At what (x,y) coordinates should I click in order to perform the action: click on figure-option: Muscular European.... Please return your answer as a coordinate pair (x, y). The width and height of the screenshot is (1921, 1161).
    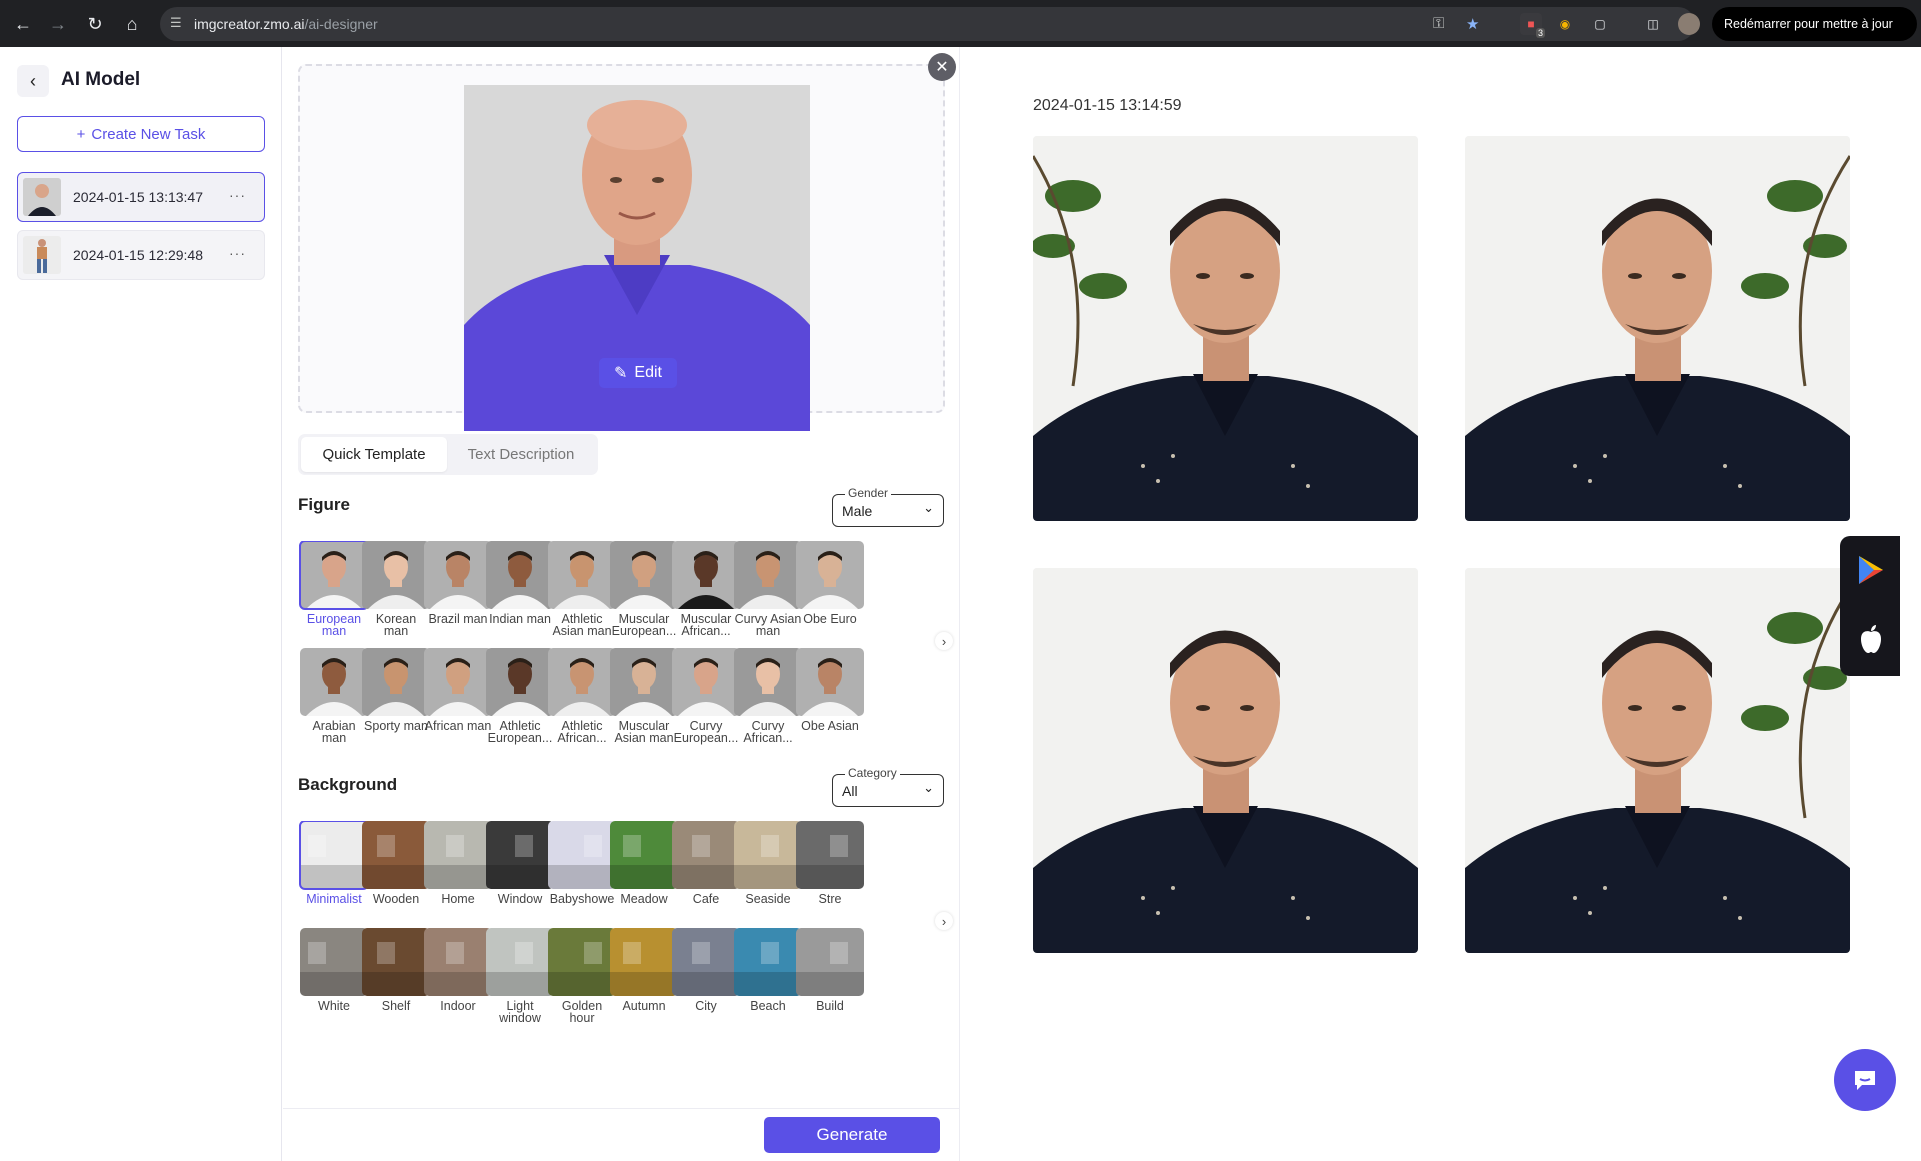
    Looking at the image, I should click on (644, 589).